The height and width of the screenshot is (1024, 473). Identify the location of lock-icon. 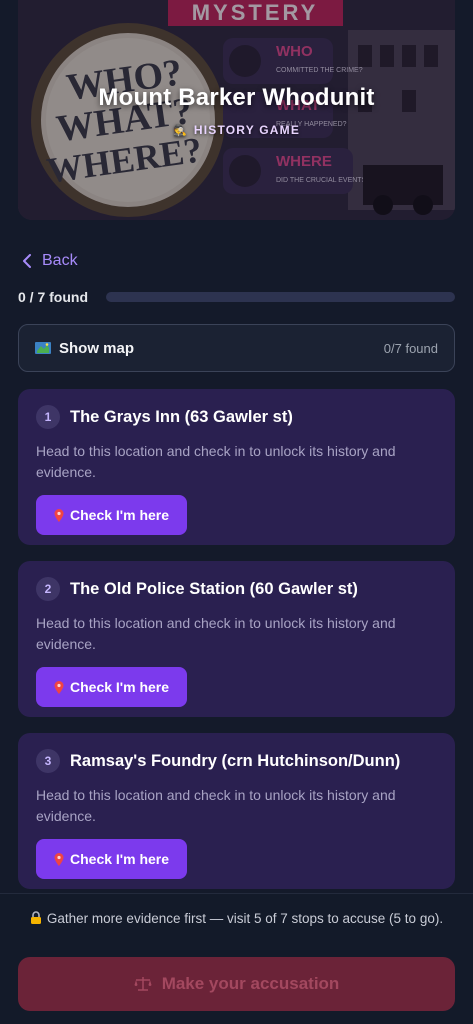
(35, 917).